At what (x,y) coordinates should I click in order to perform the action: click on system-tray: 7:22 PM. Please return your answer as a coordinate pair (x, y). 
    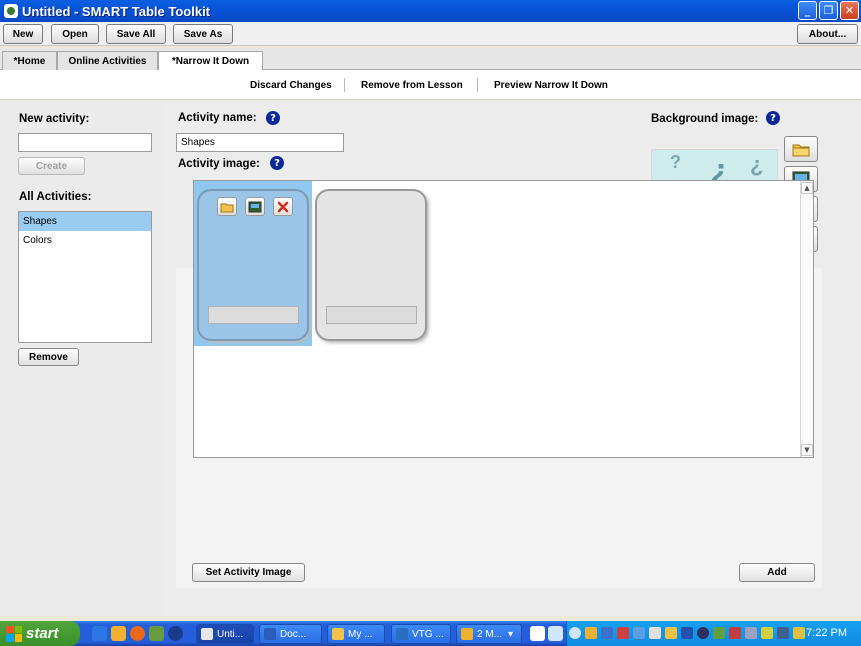
    Looking at the image, I should click on (713, 633).